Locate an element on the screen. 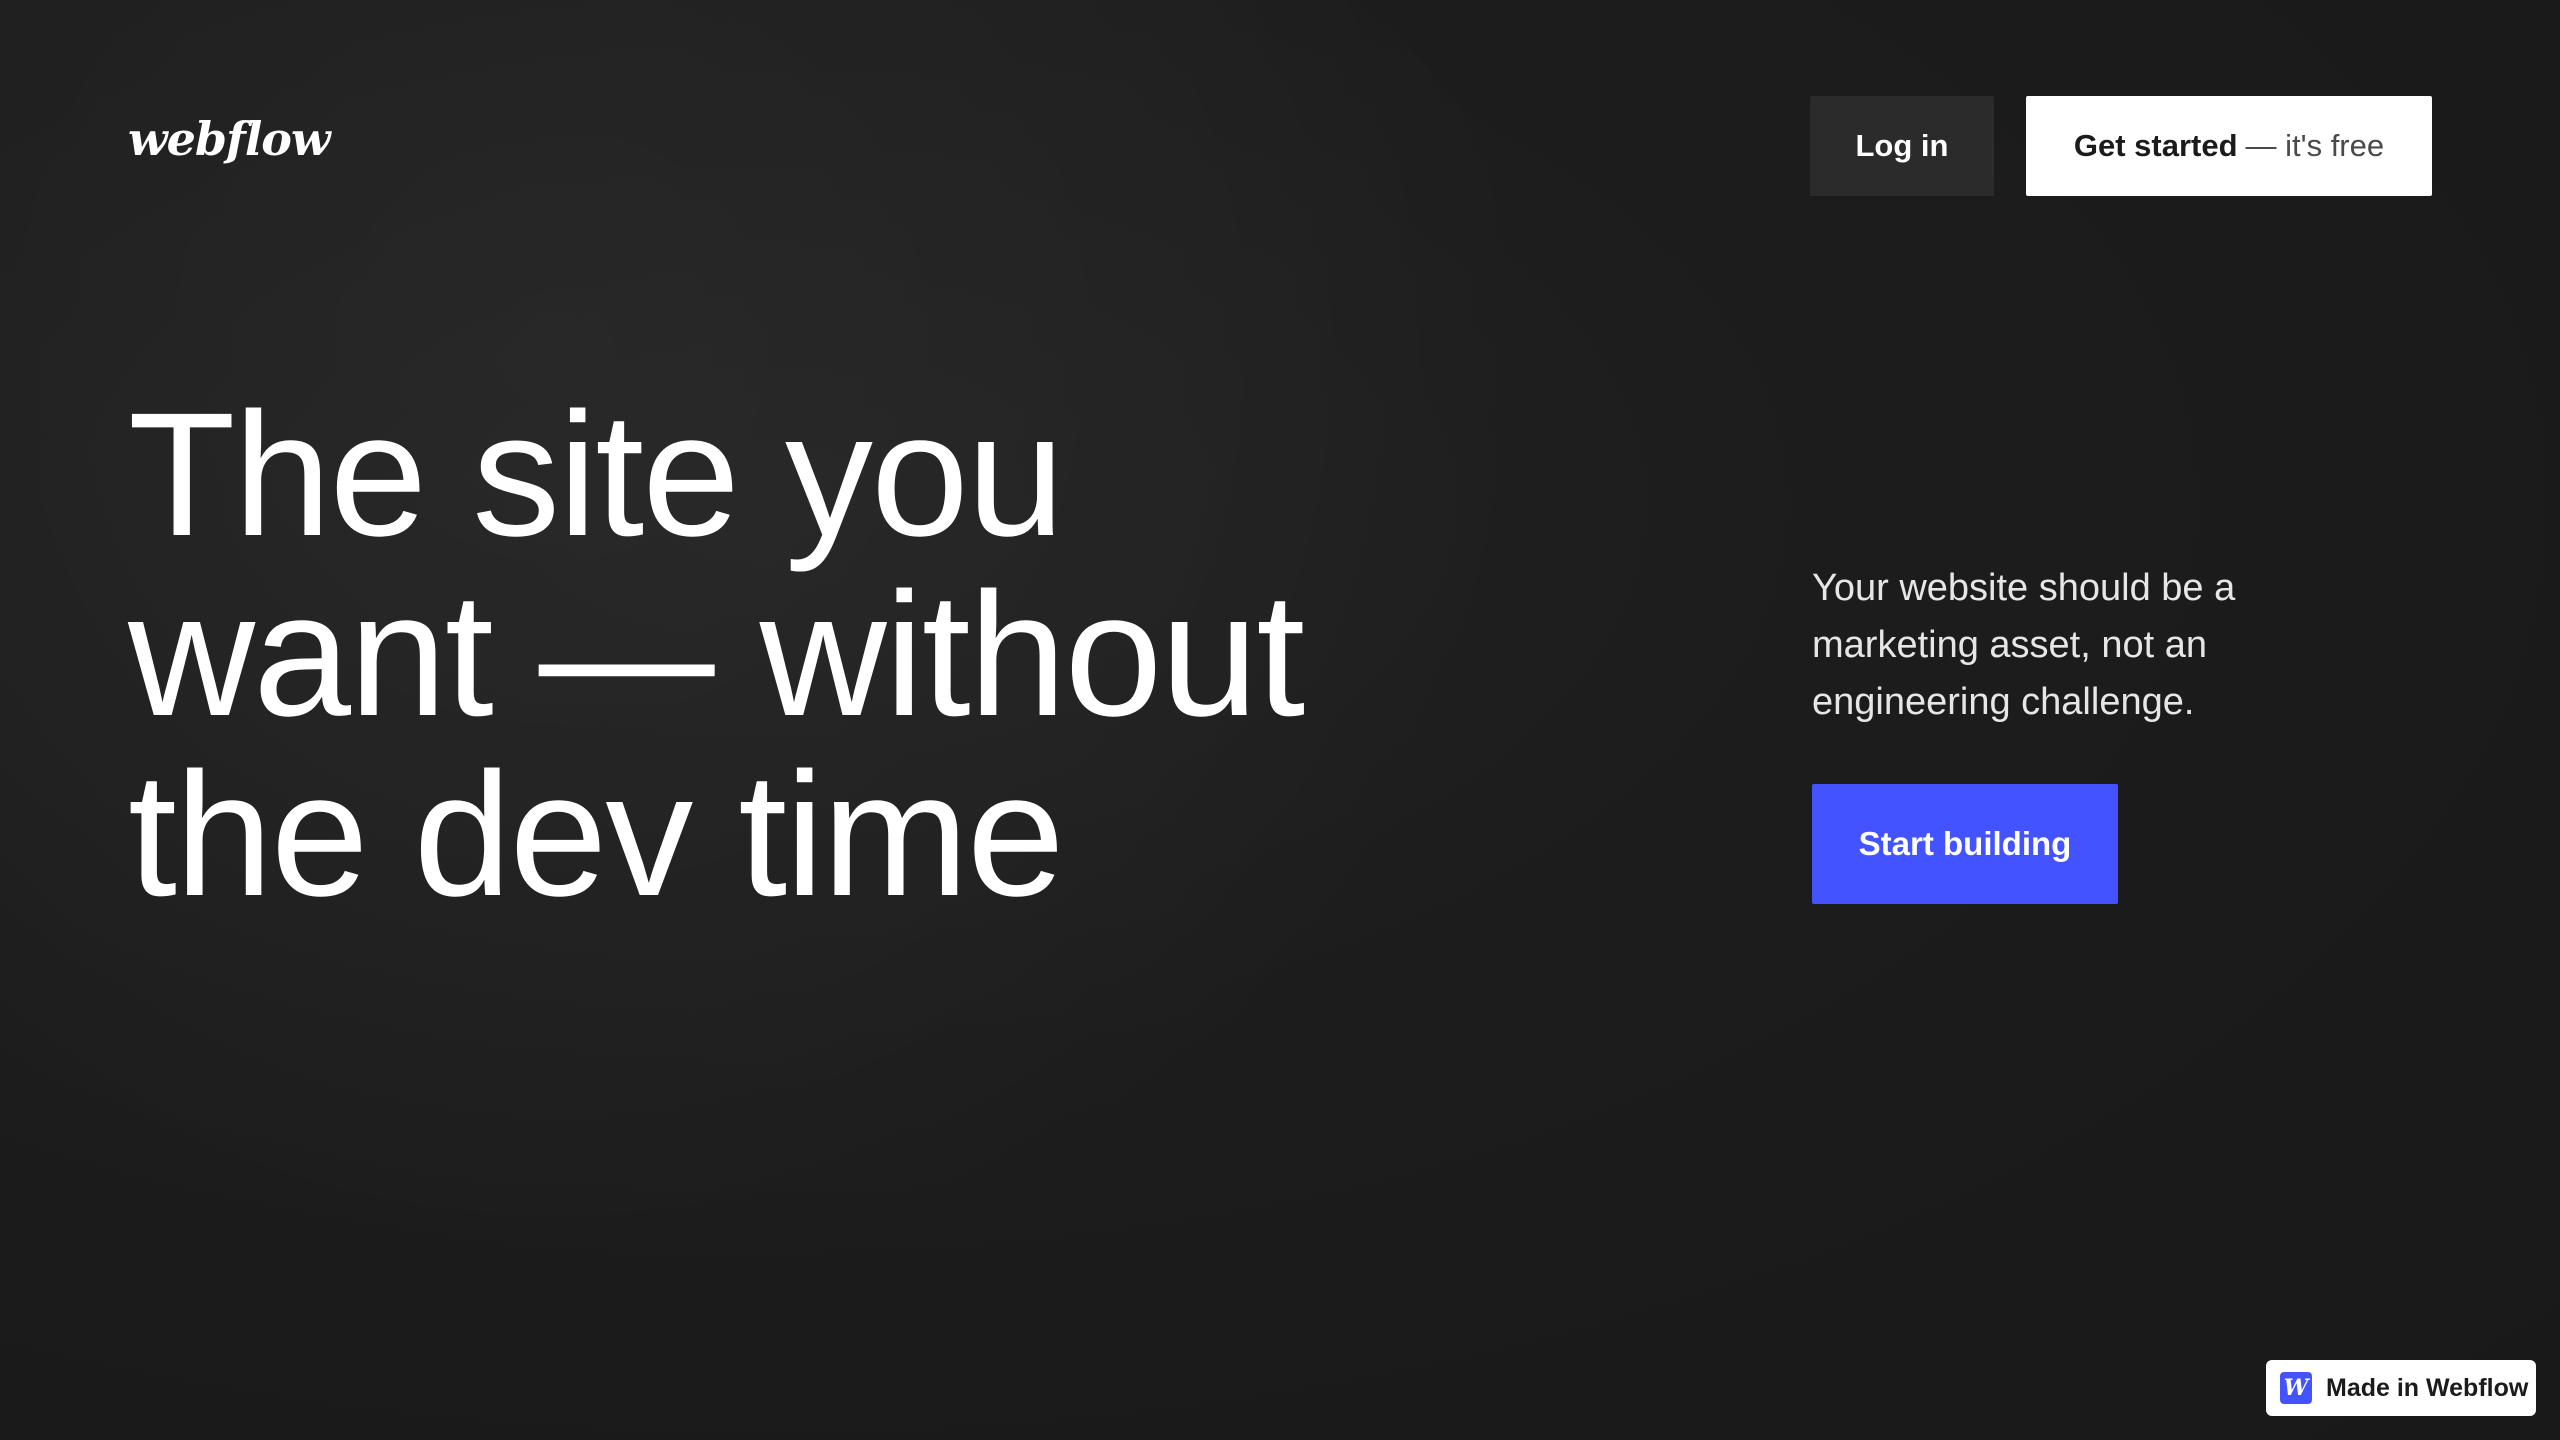  get-started-button: Get started — it's free is located at coordinates (2229, 146).